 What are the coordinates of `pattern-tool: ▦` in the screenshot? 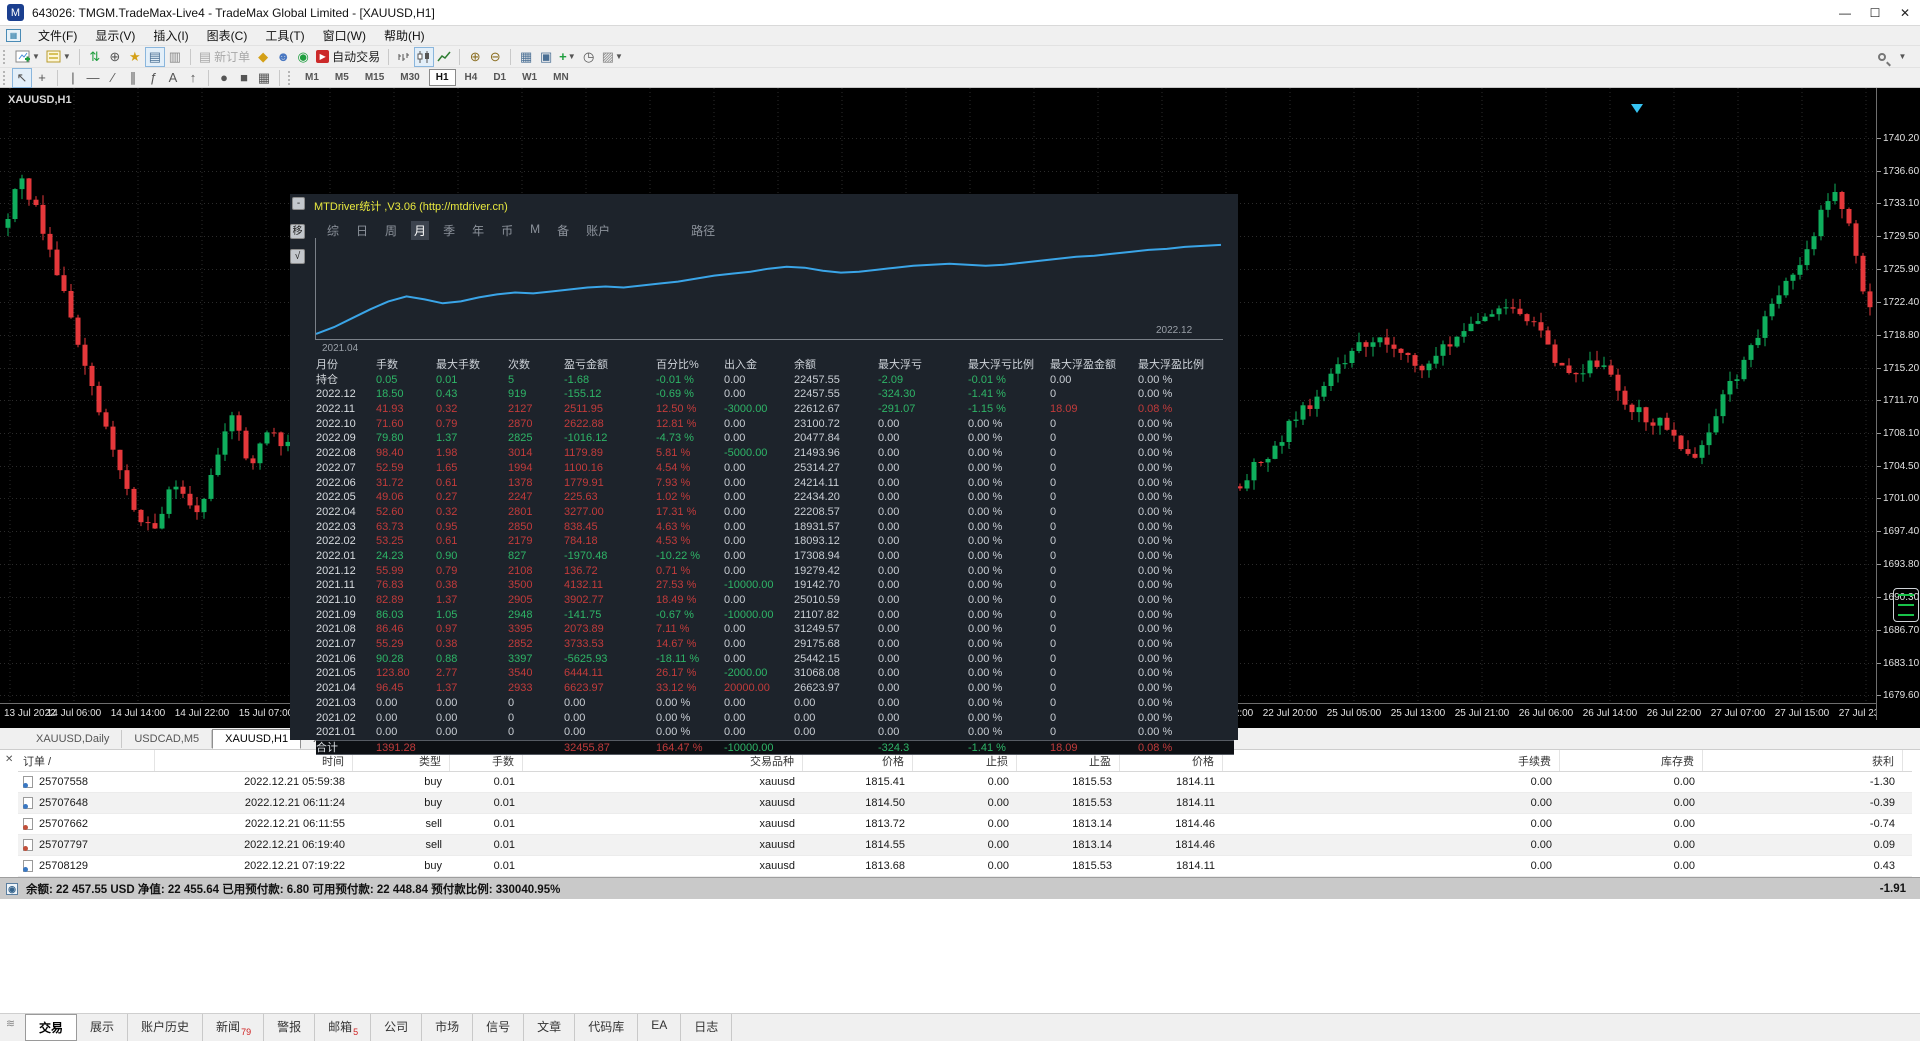 It's located at (264, 78).